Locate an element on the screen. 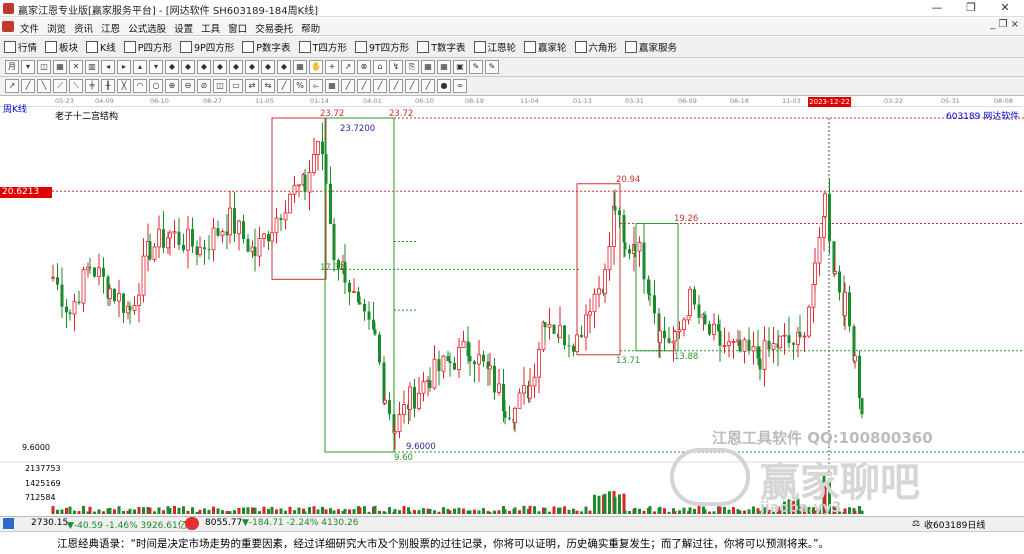 This screenshot has height=554, width=1024. menu-item-0: 文件 is located at coordinates (29, 28).